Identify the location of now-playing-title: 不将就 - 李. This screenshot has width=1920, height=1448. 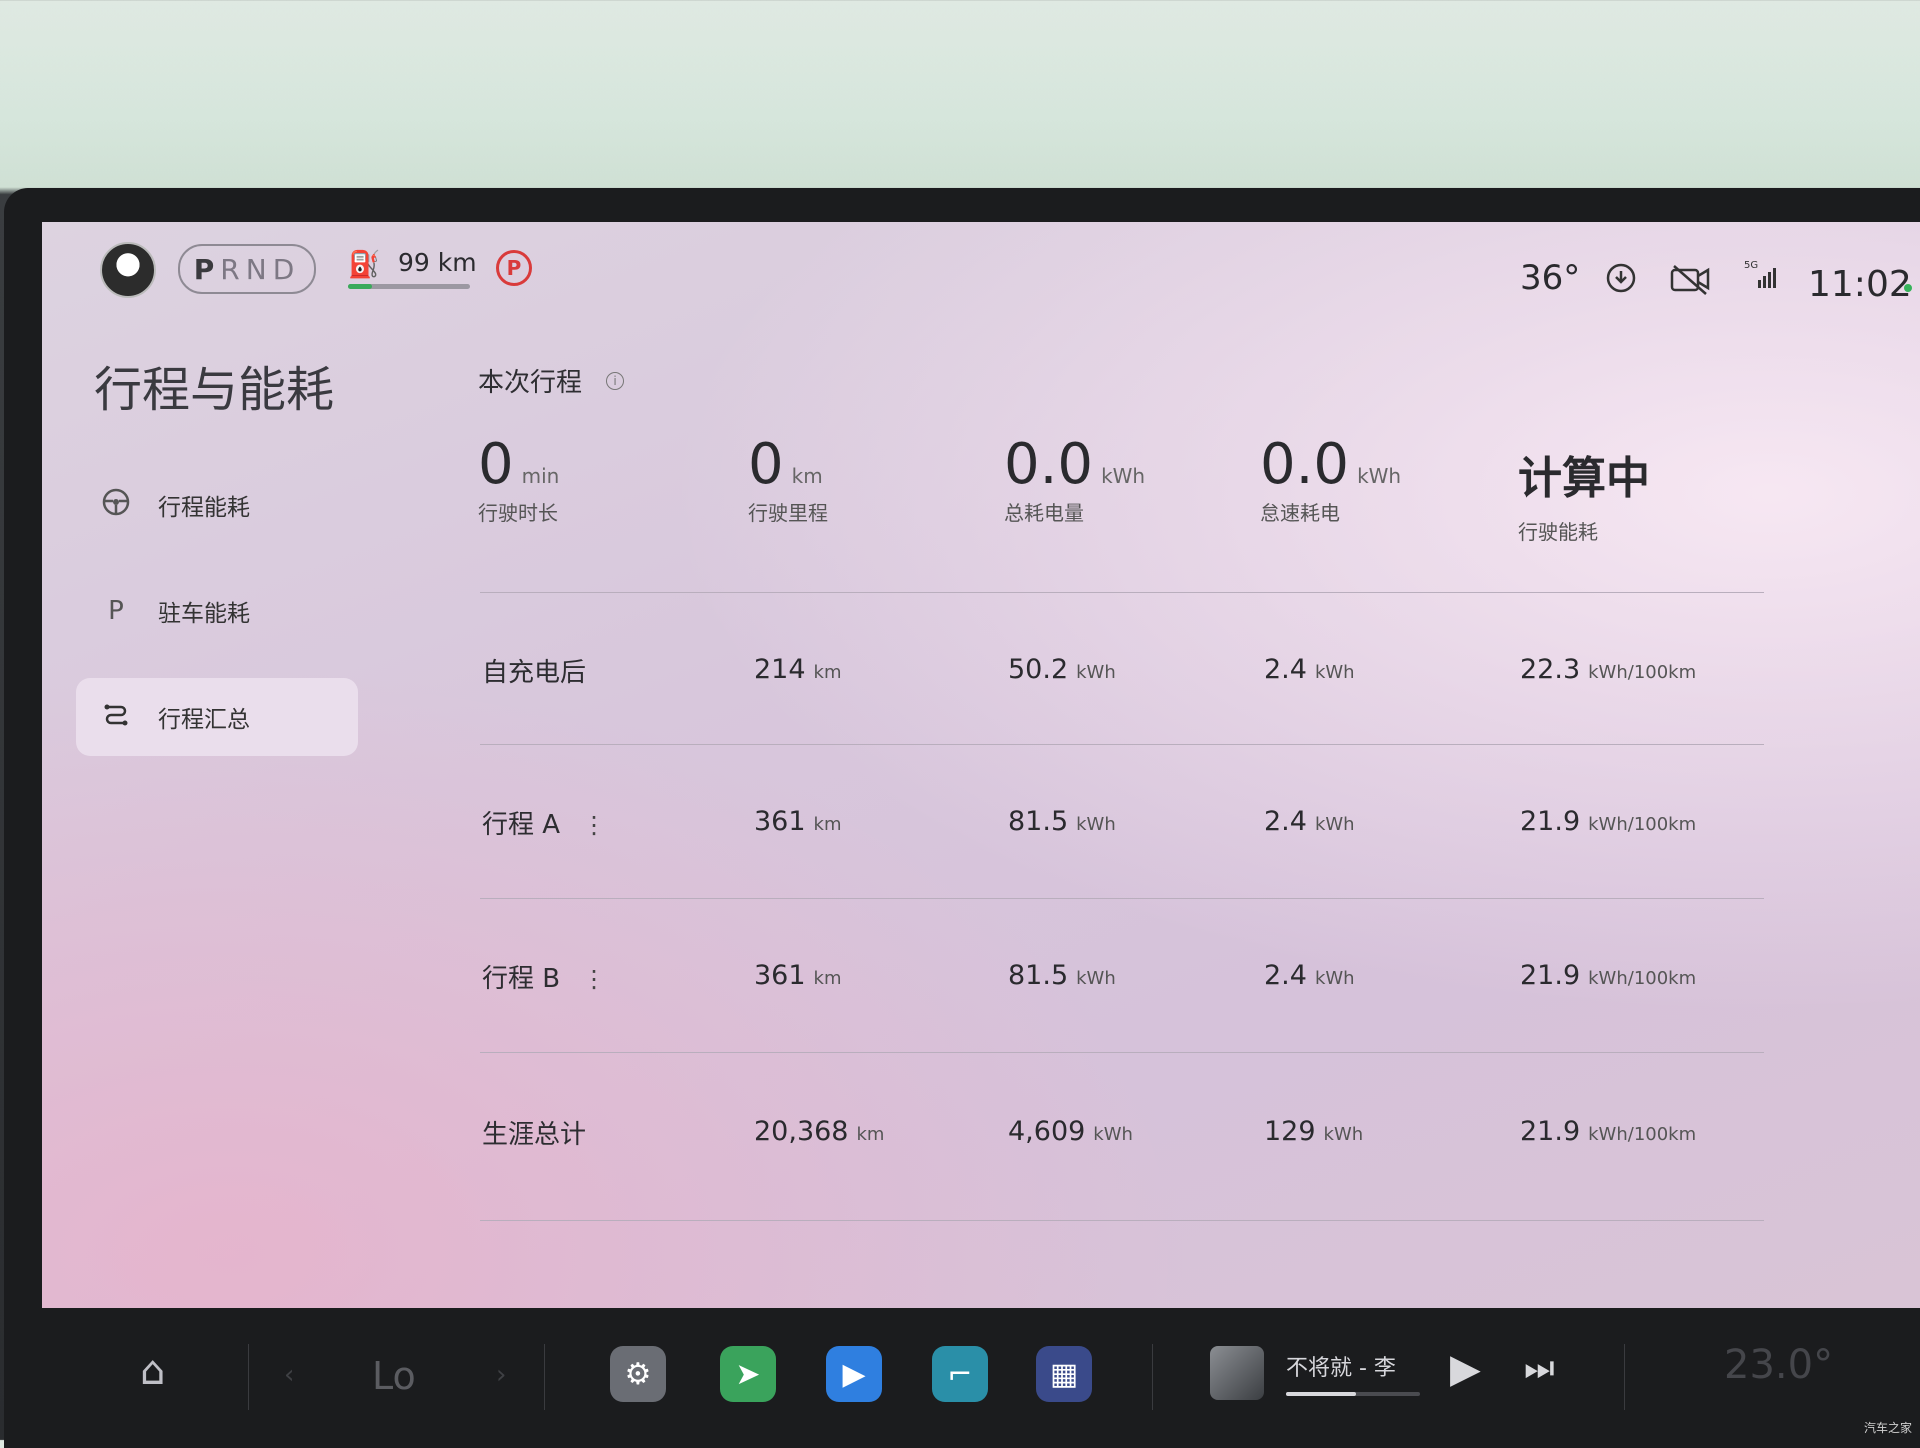
(1341, 1366).